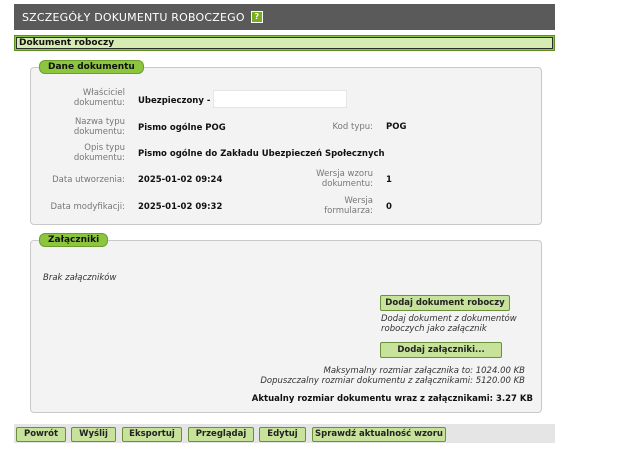 This screenshot has width=634, height=453. I want to click on modified-value: 2025-01-02 09:32, so click(180, 207).